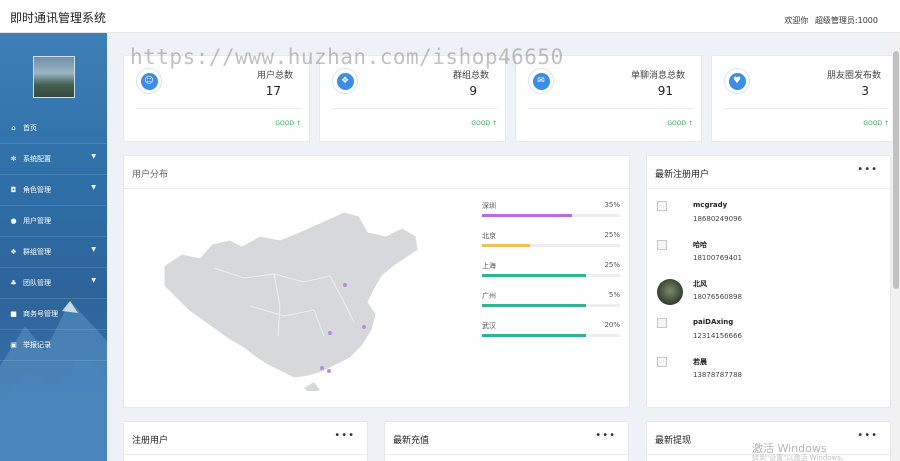  Describe the element at coordinates (322, 368) in the screenshot. I see `map-point-guangzhou` at that location.